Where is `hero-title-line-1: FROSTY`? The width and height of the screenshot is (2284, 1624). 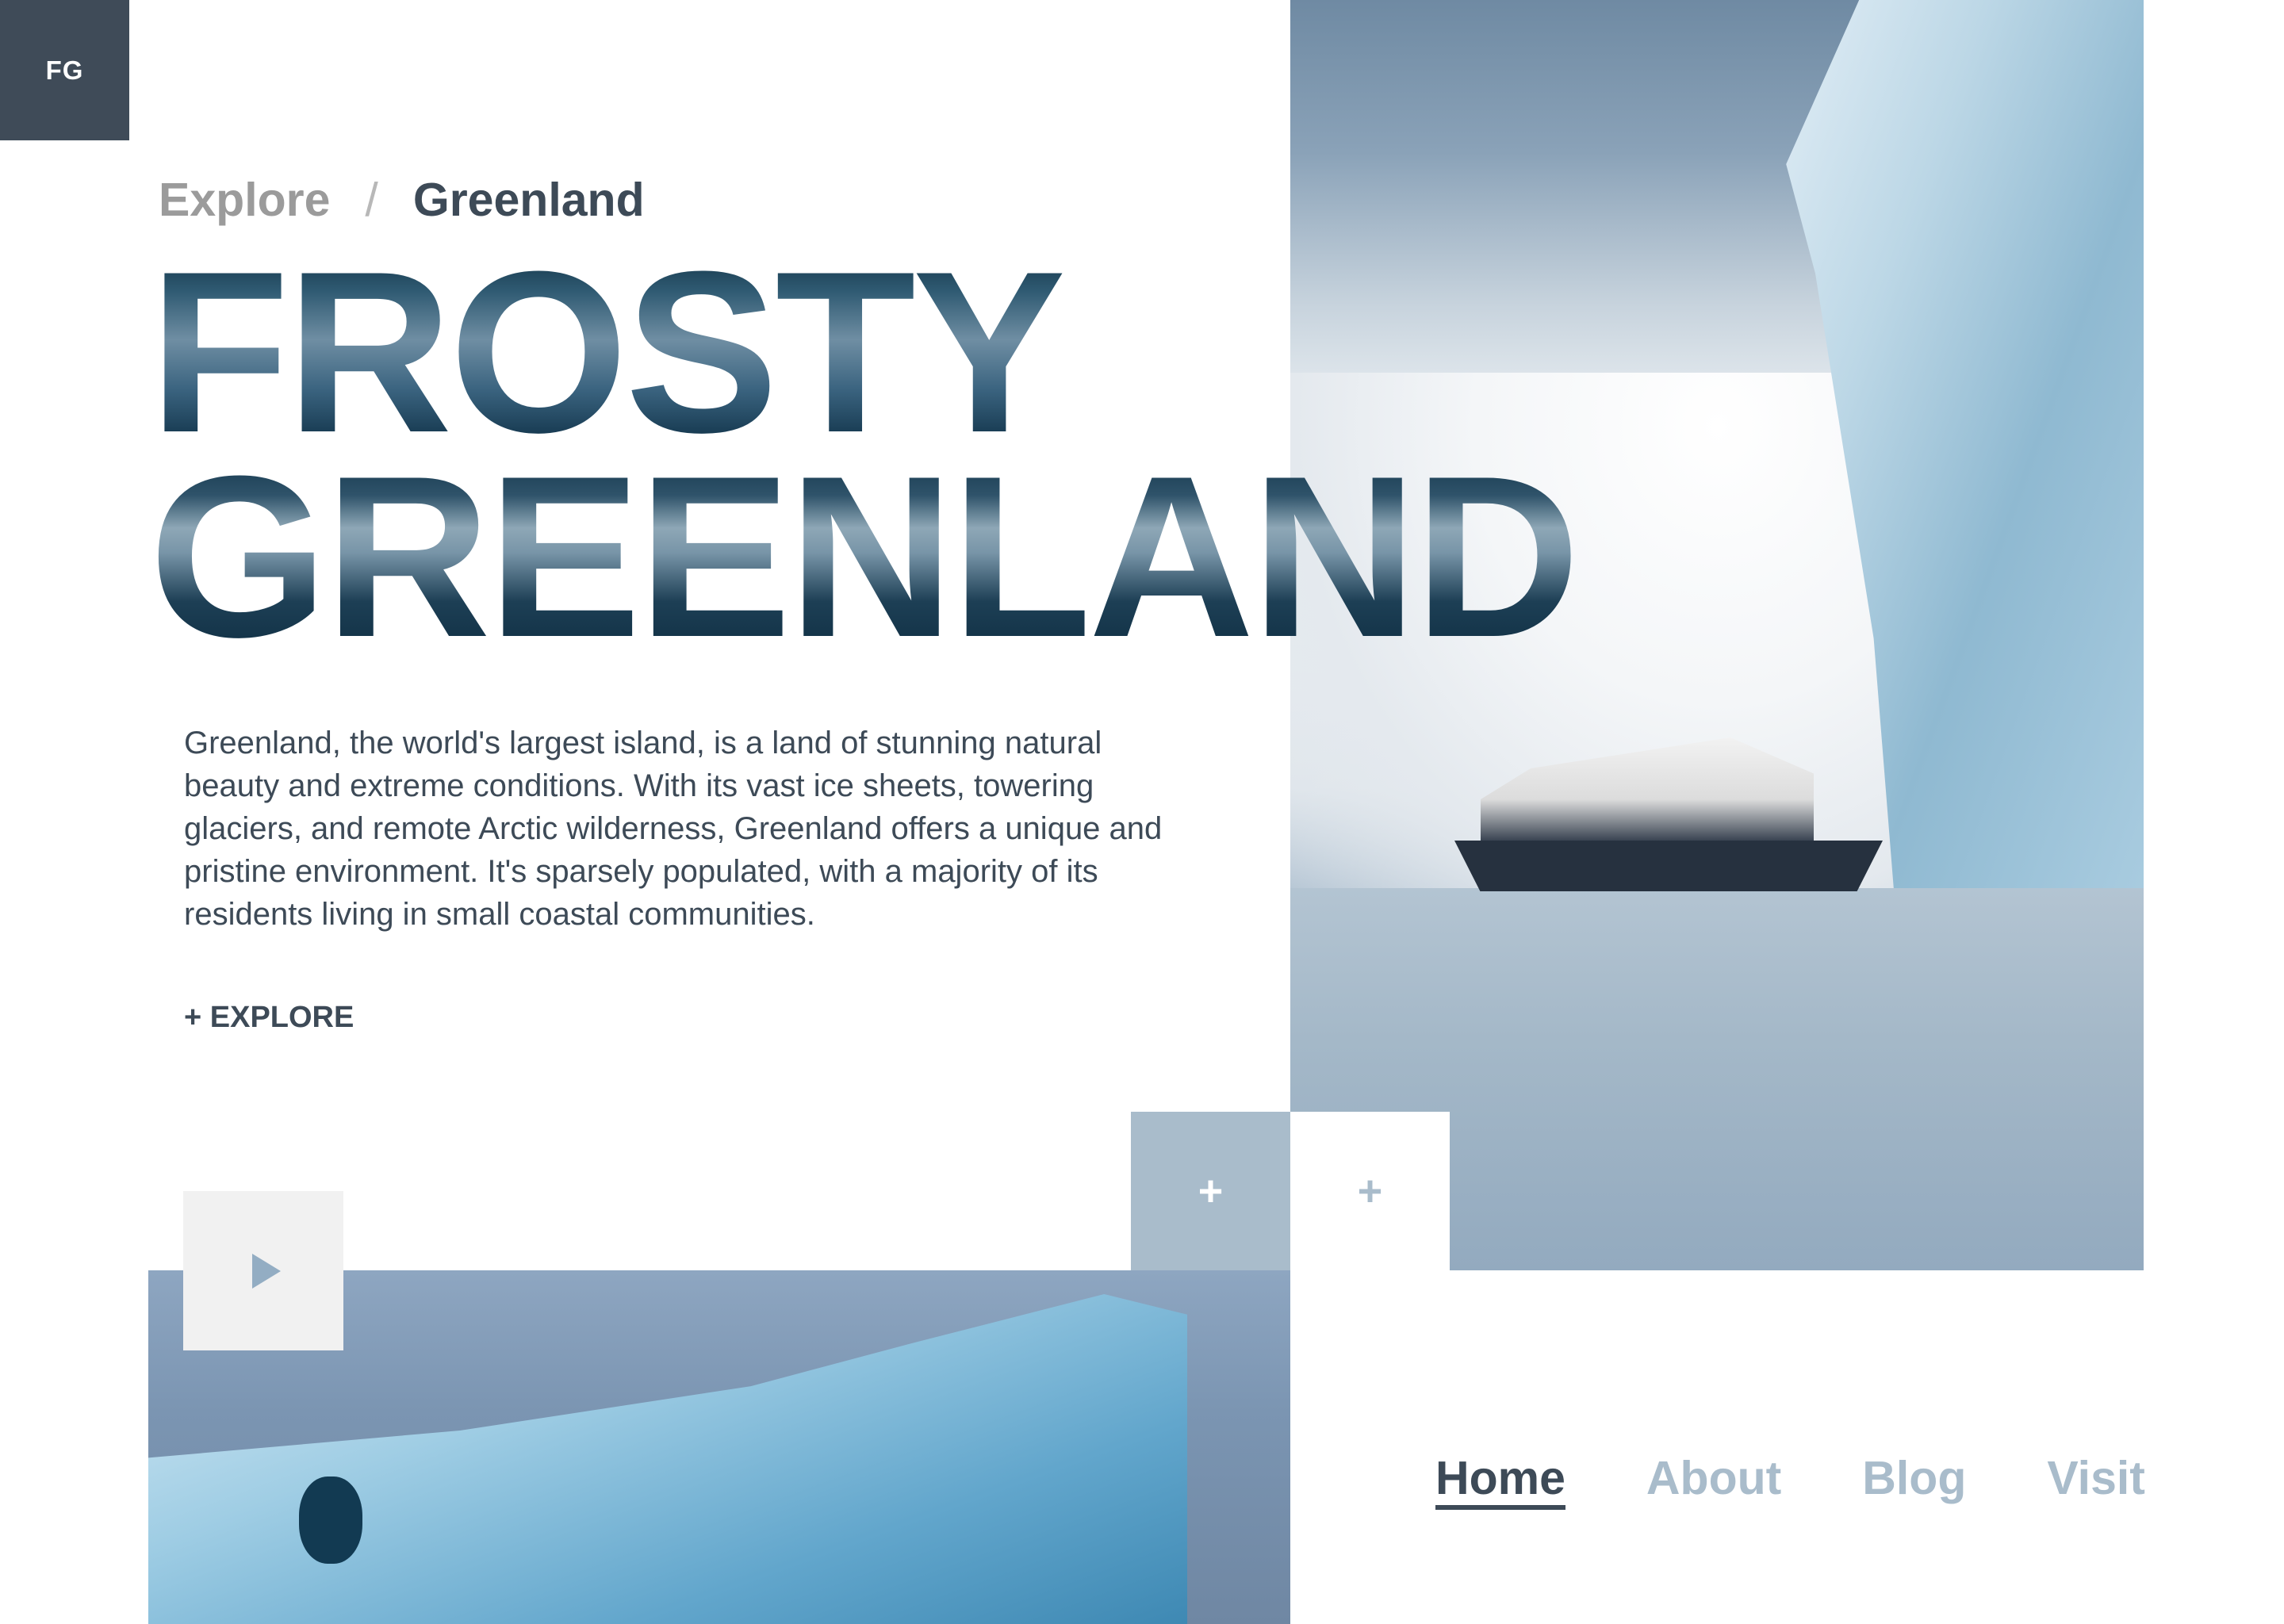 hero-title-line-1: FROSTY is located at coordinates (606, 352).